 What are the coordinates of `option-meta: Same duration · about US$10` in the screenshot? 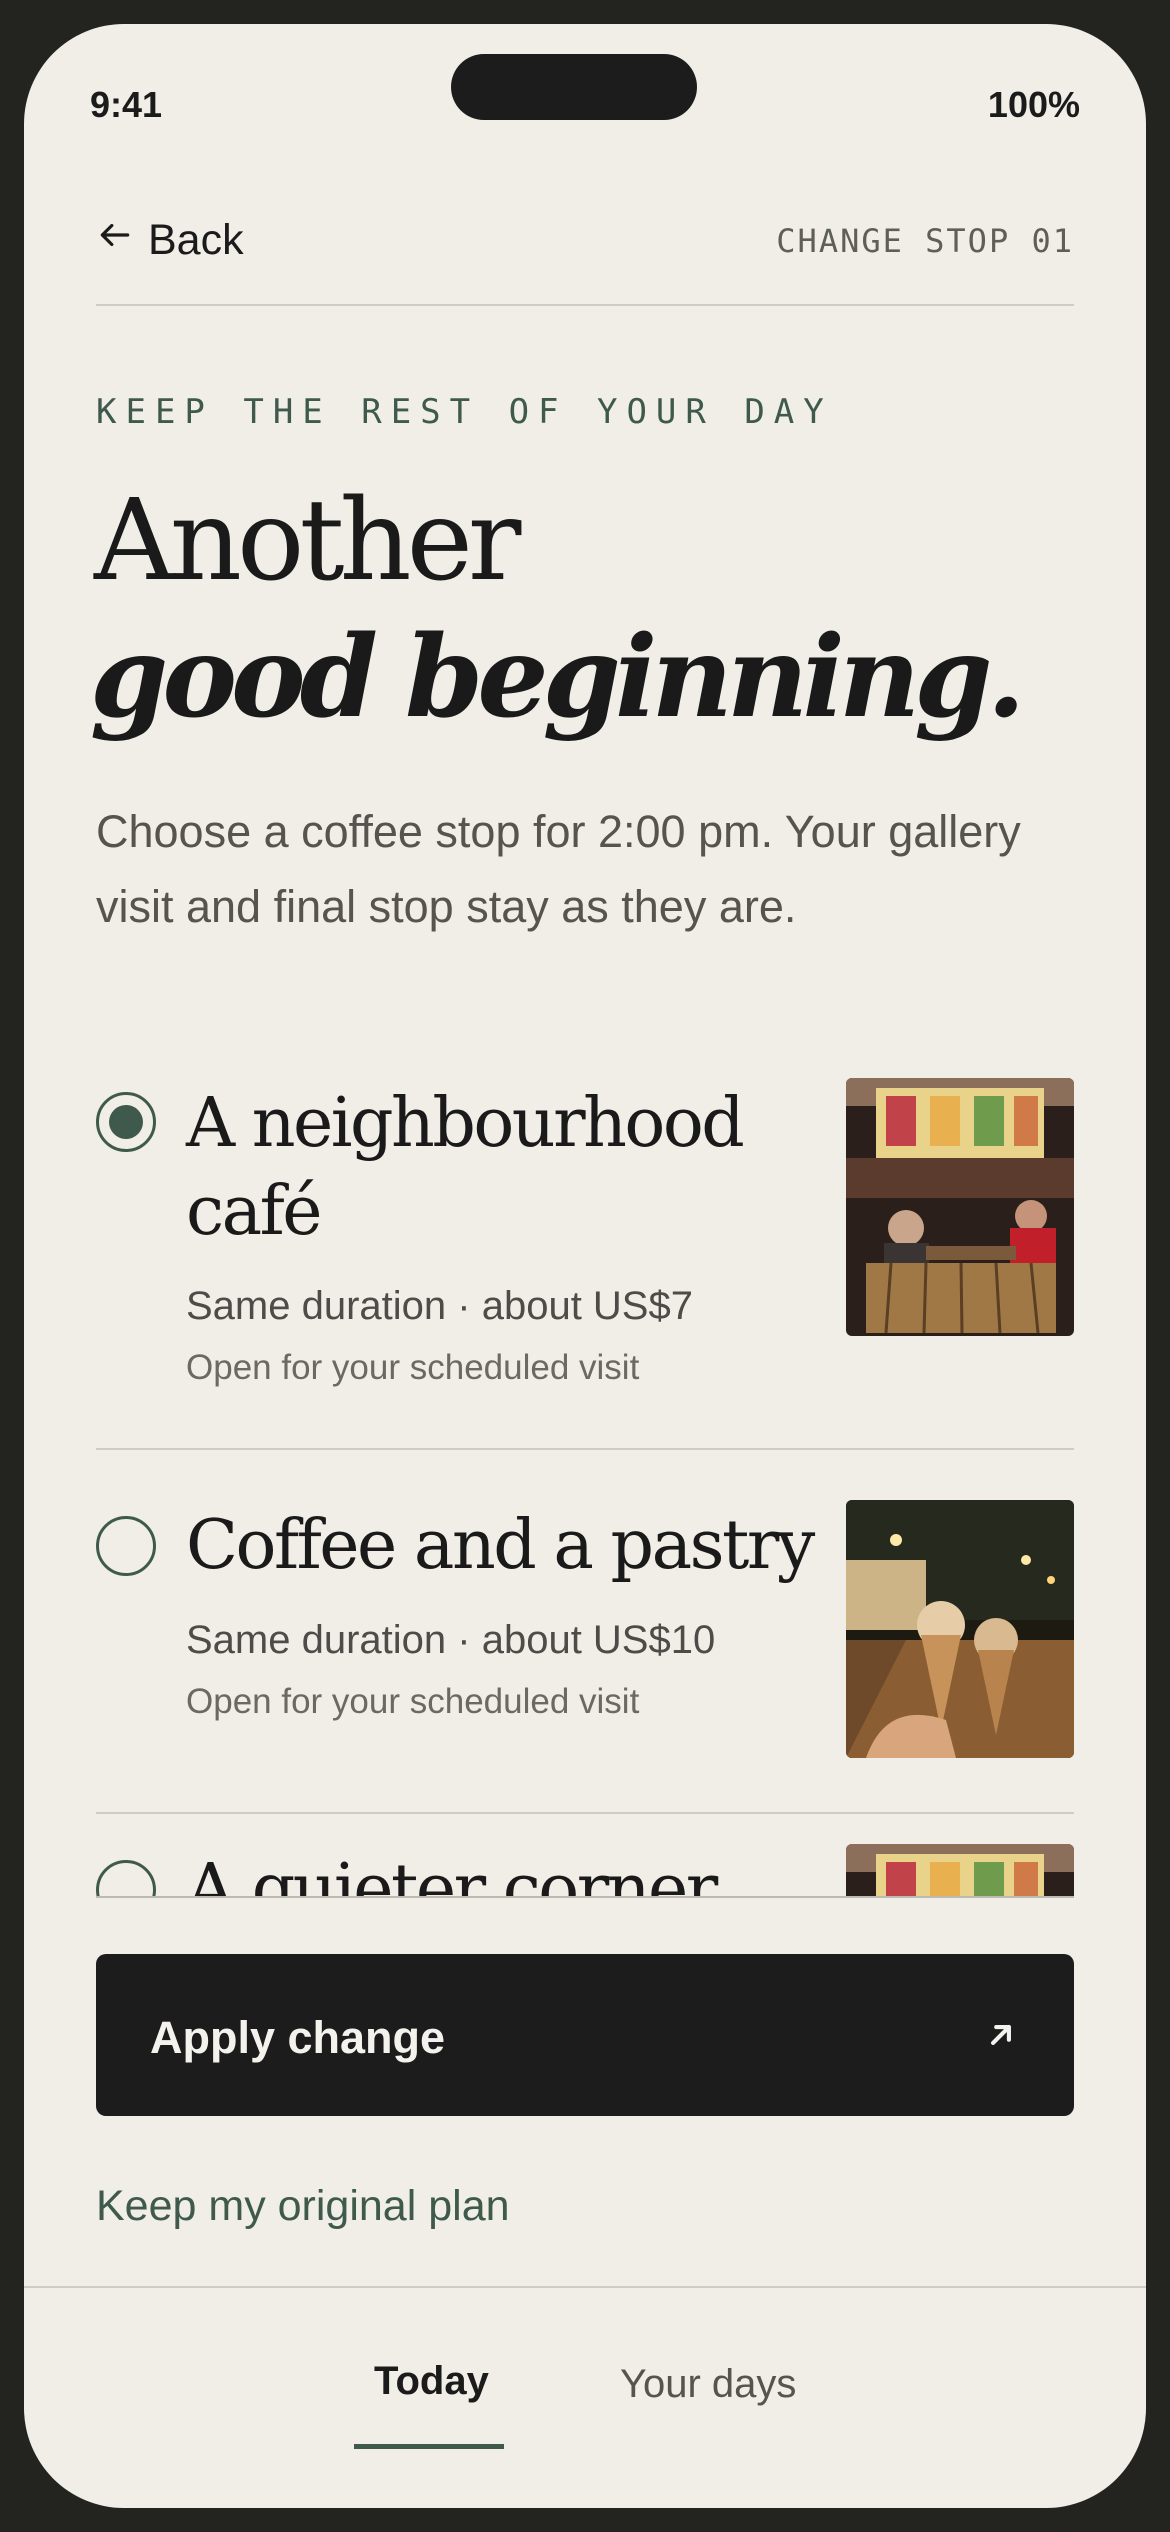 It's located at (451, 1640).